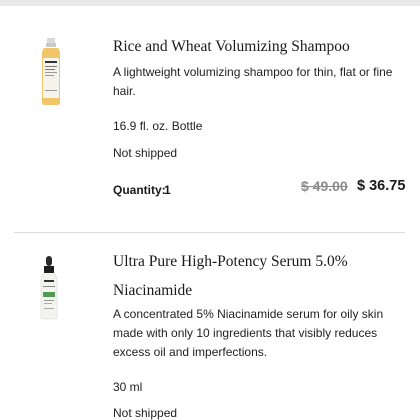 Image resolution: width=420 pixels, height=420 pixels. What do you see at coordinates (152, 291) in the screenshot?
I see `product-title-line-2: Niacinamide` at bounding box center [152, 291].